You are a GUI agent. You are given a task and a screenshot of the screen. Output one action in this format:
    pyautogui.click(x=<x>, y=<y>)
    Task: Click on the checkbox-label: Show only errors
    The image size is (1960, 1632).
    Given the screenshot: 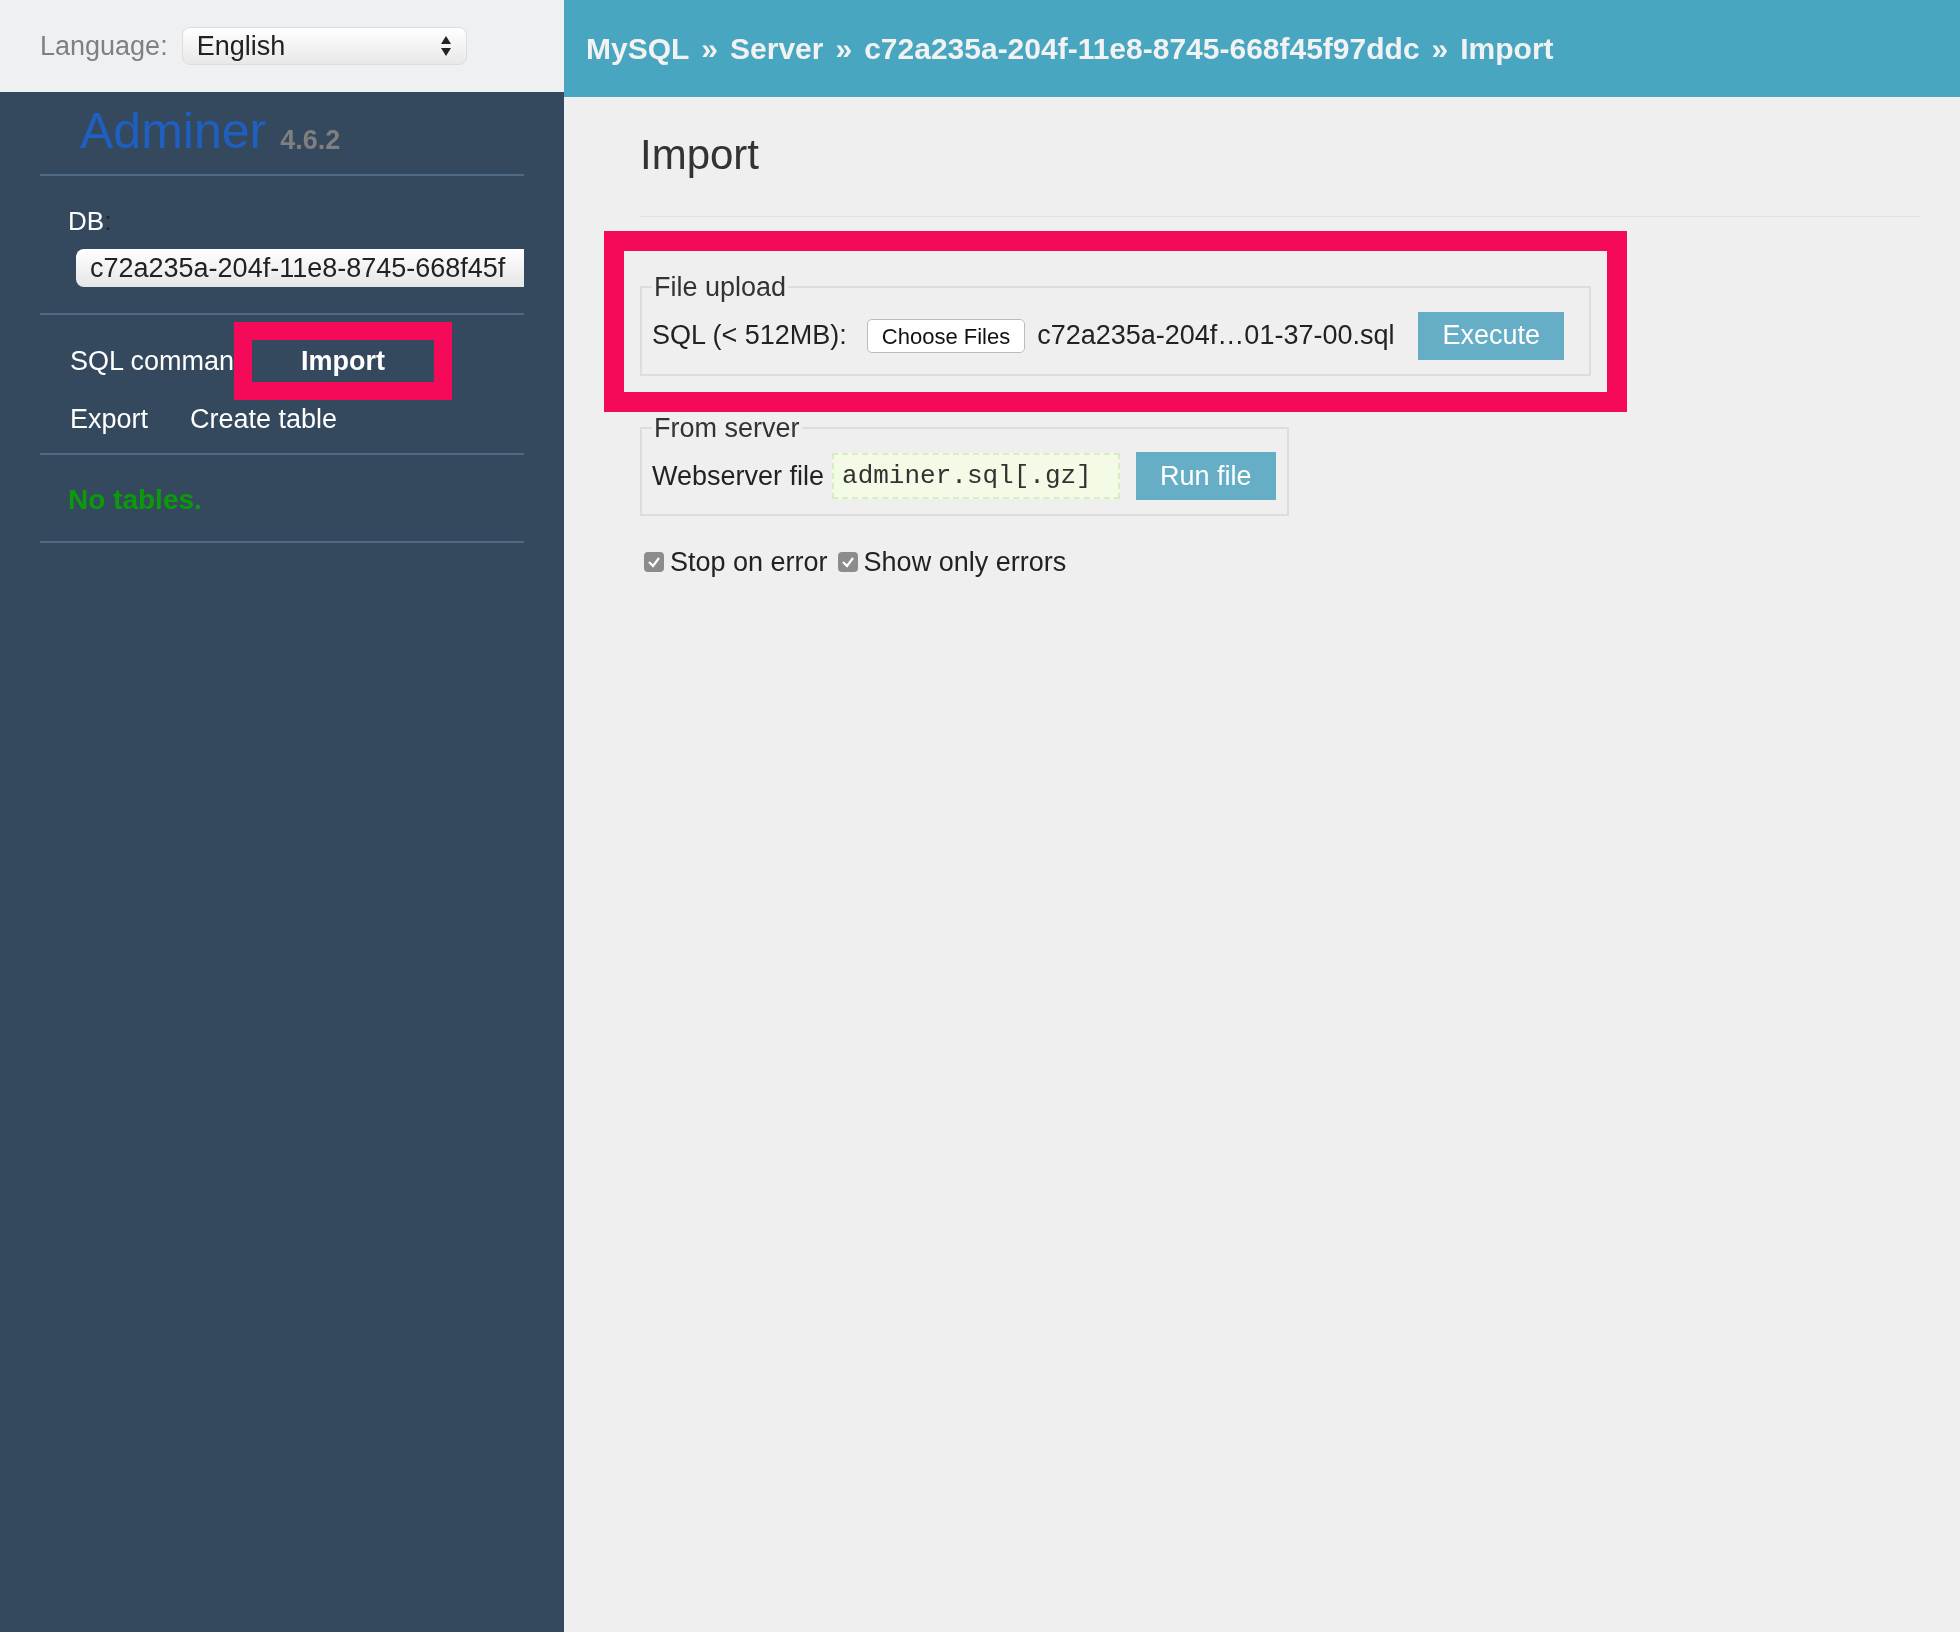 What is the action you would take?
    pyautogui.click(x=965, y=562)
    